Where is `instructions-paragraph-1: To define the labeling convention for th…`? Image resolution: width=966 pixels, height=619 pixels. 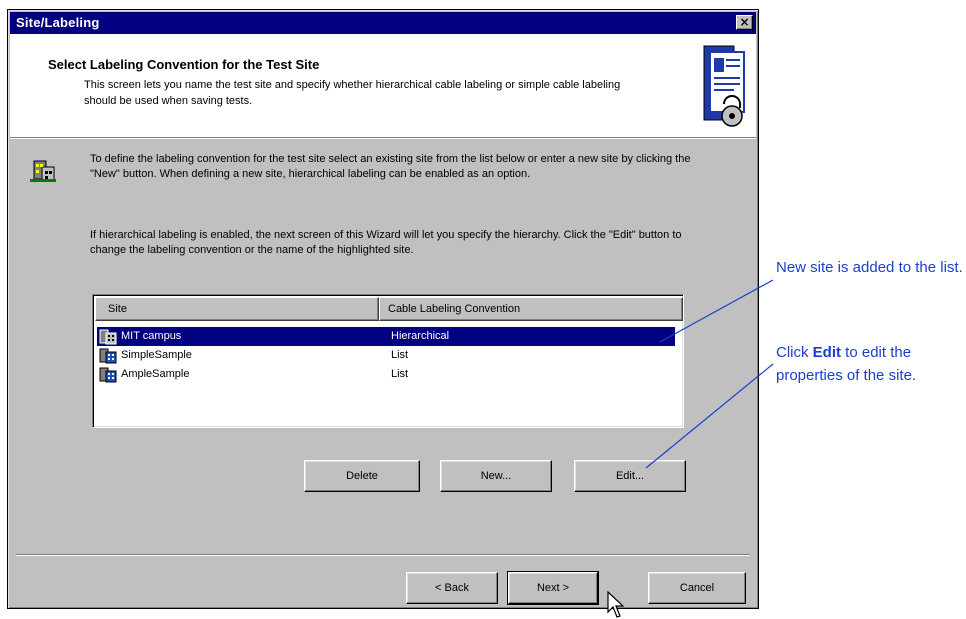 instructions-paragraph-1: To define the labeling convention for th… is located at coordinates (390, 166).